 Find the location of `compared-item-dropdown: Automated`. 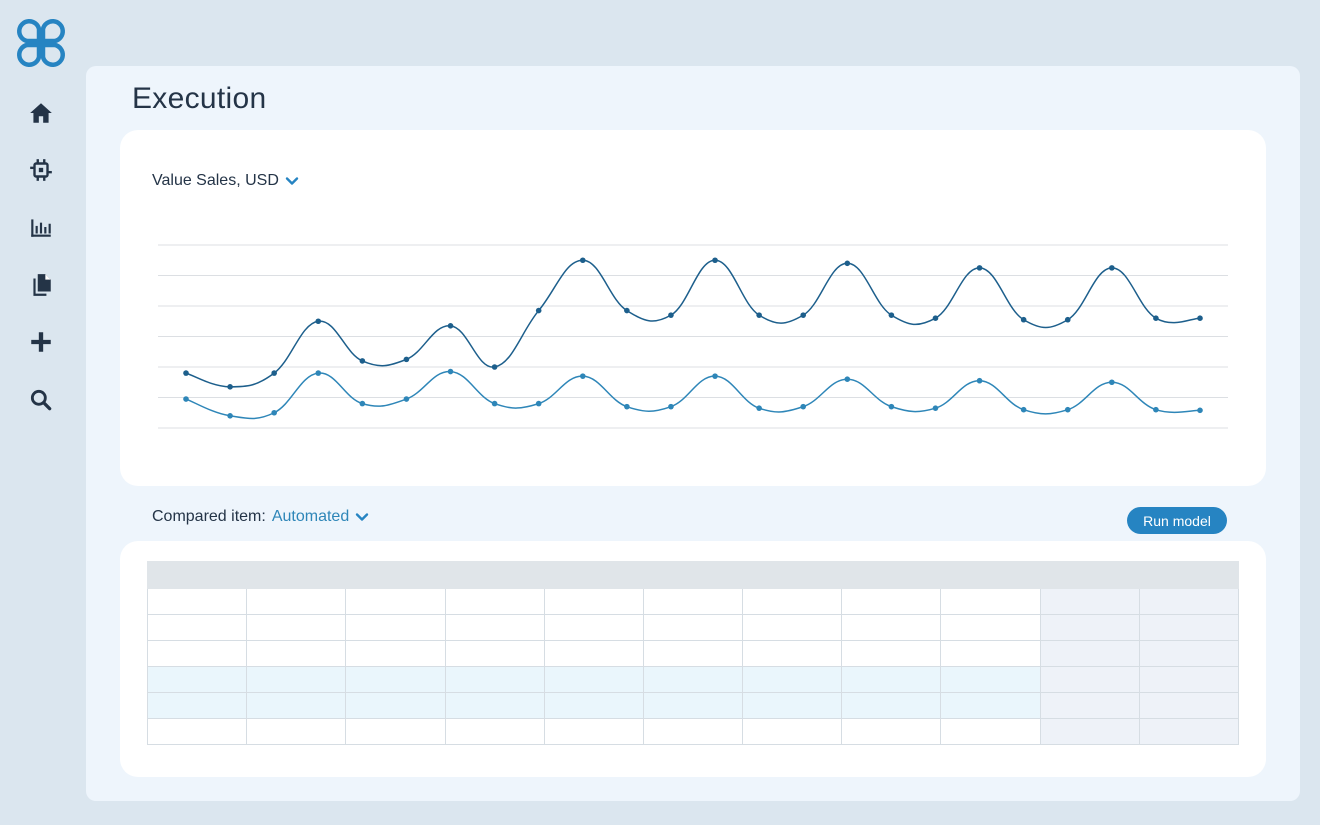

compared-item-dropdown: Automated is located at coordinates (310, 517).